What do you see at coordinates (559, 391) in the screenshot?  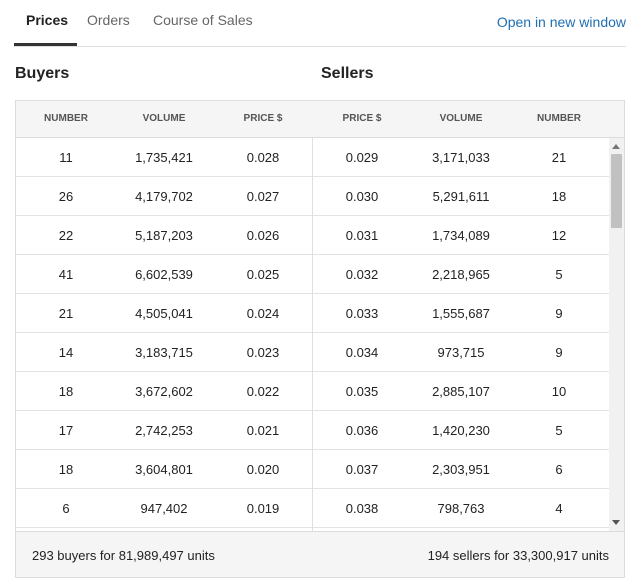 I see `cell-sellers-number: 10` at bounding box center [559, 391].